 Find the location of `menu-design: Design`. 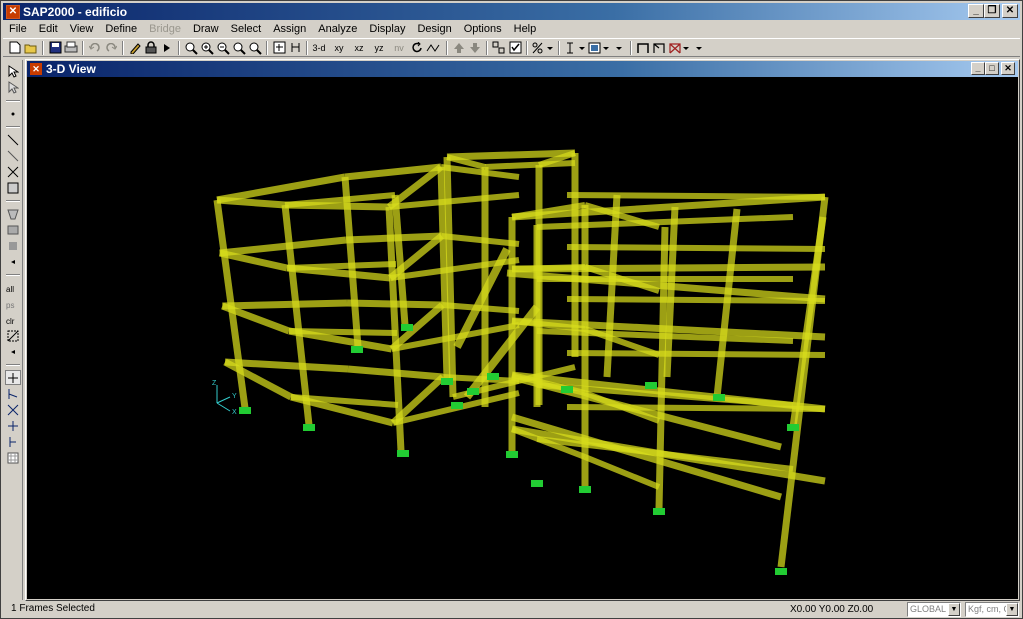

menu-design: Design is located at coordinates (434, 29).